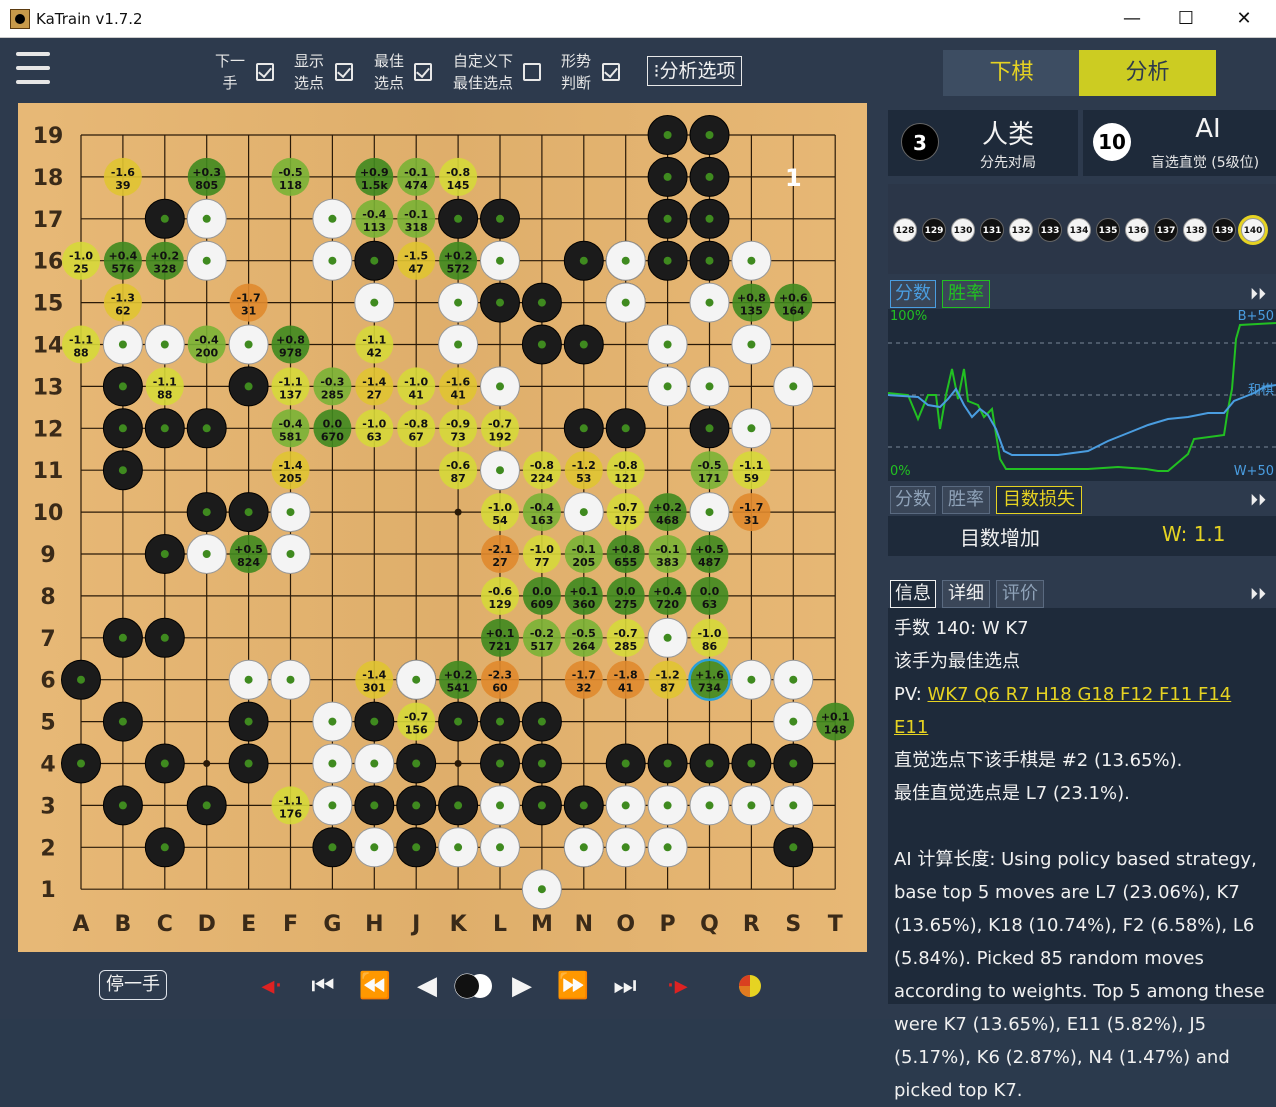  What do you see at coordinates (983, 143) in the screenshot?
I see `black-player-box: 3 人类 分先对局` at bounding box center [983, 143].